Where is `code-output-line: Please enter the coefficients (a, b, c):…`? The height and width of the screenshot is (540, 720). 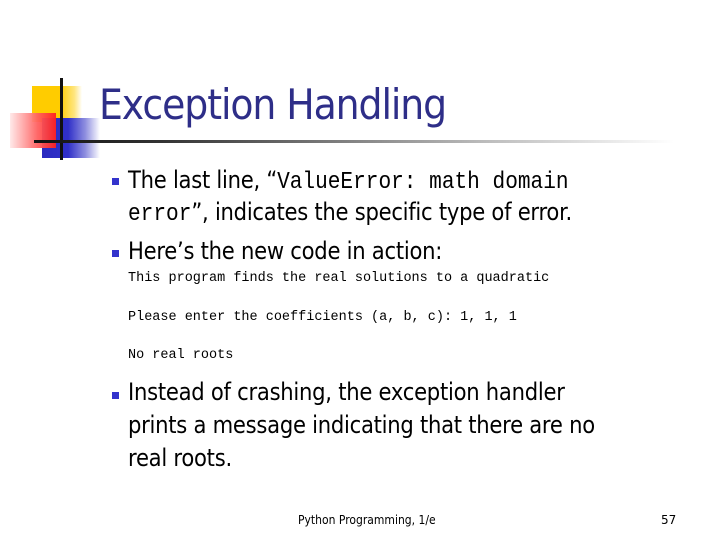 code-output-line: Please enter the coefficients (a, b, c):… is located at coordinates (322, 317).